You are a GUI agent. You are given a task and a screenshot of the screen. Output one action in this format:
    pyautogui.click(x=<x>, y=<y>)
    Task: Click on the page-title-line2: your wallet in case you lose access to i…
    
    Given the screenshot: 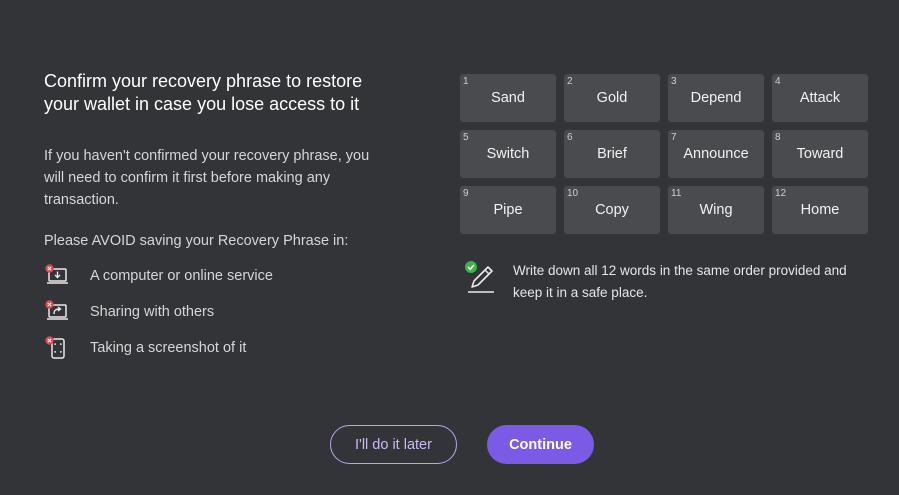 What is the action you would take?
    pyautogui.click(x=202, y=104)
    